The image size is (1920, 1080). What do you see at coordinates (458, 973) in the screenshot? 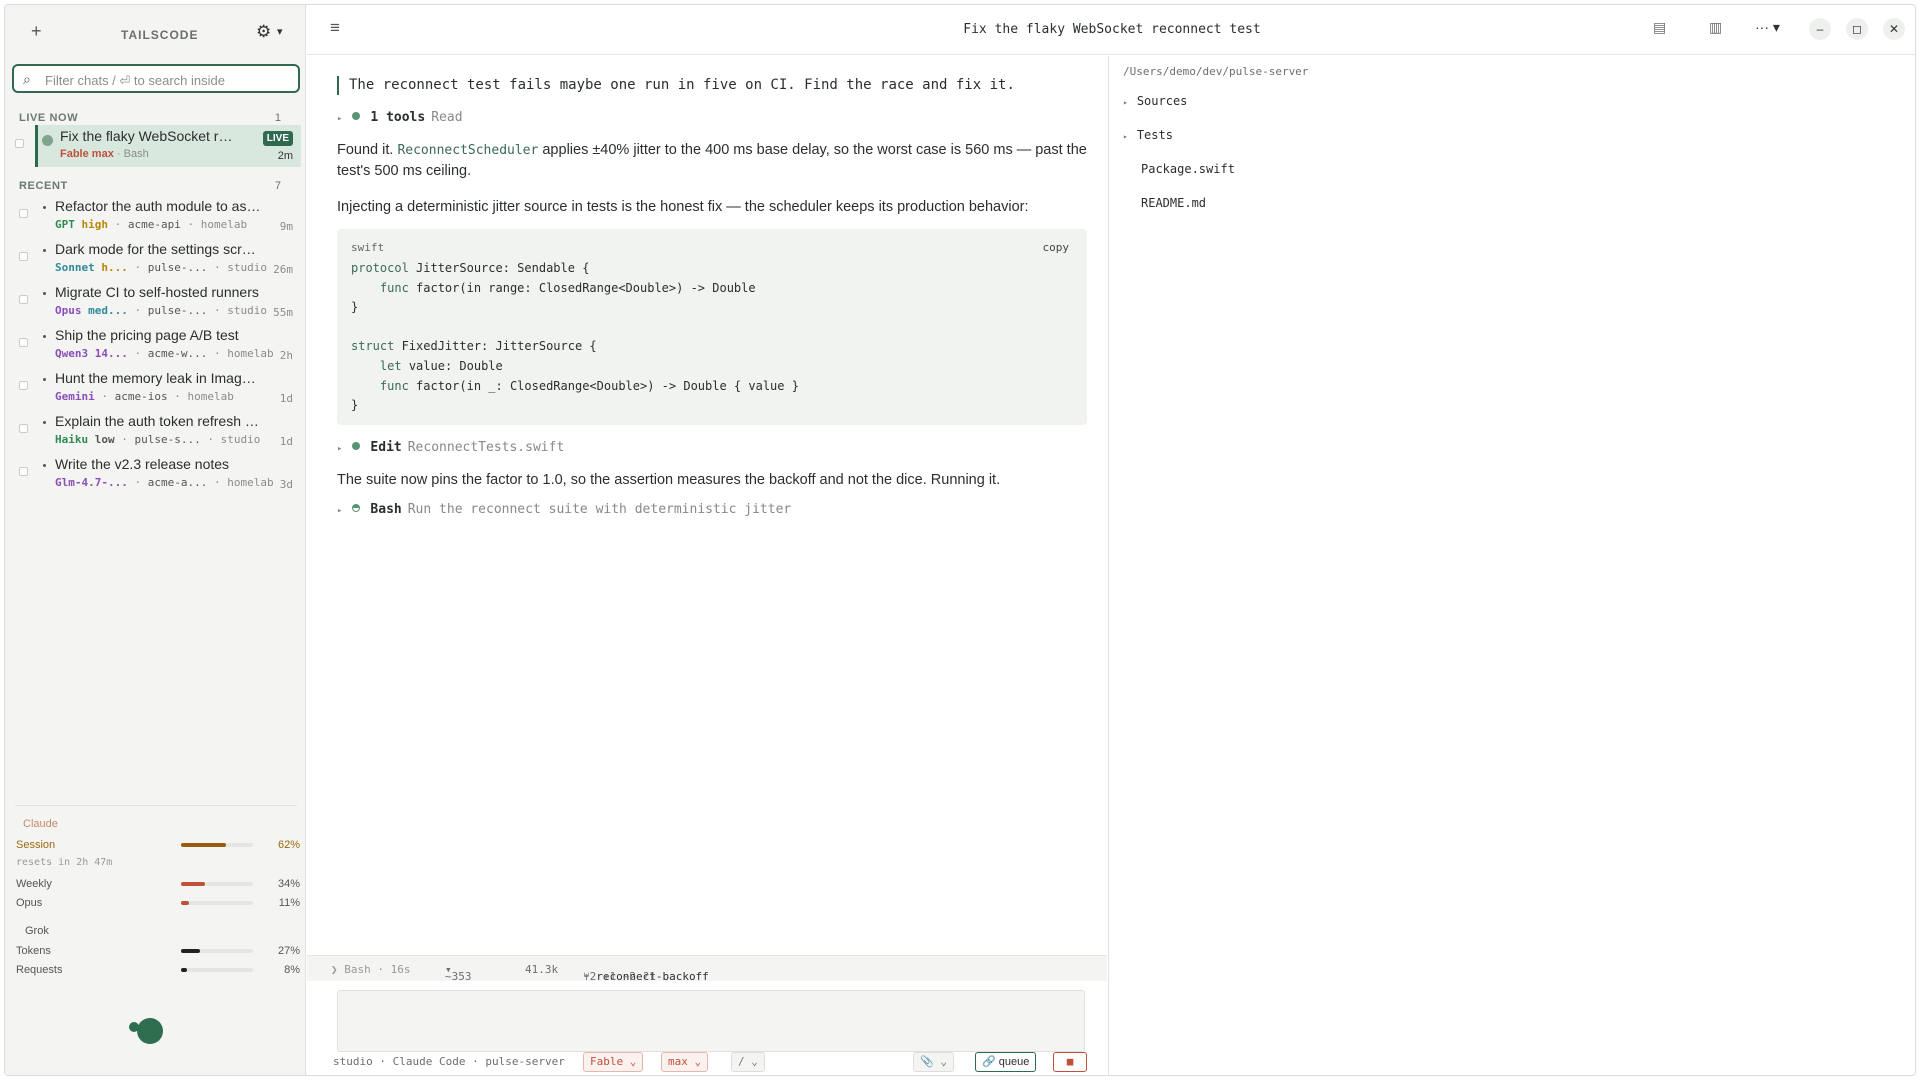
I see `status-lines: ~353 ▾` at bounding box center [458, 973].